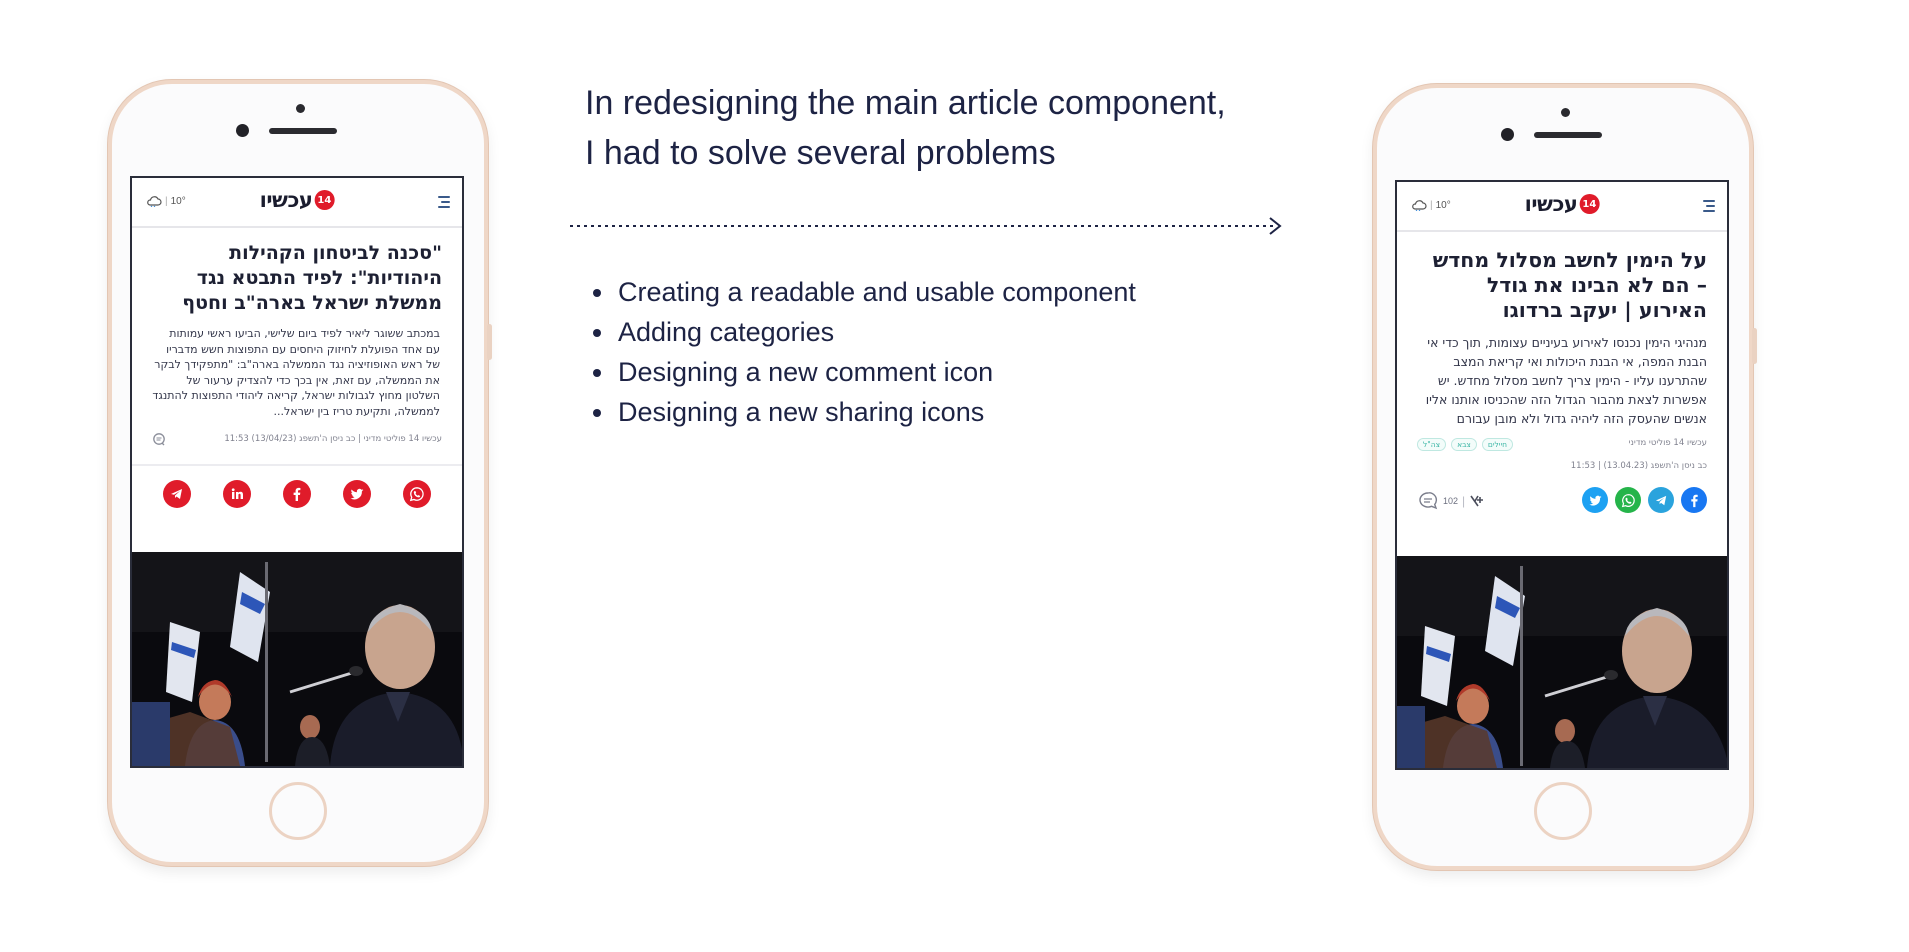  I want to click on intro-line-2: I had to solve several problems, so click(820, 153).